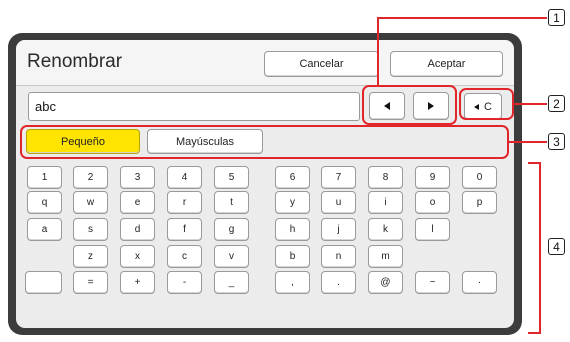 Image resolution: width=570 pixels, height=342 pixels. Describe the element at coordinates (137, 229) in the screenshot. I see `key-d: d` at that location.